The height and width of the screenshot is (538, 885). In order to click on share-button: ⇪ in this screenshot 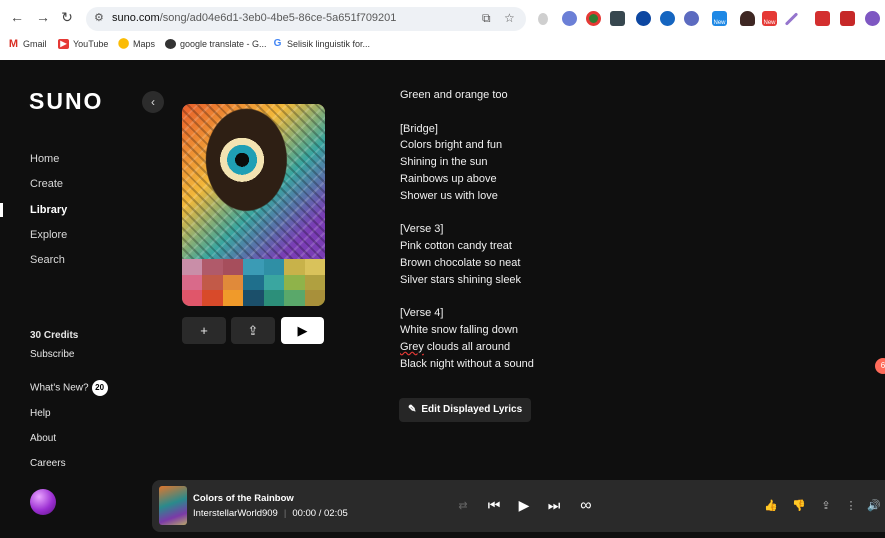, I will do `click(253, 330)`.